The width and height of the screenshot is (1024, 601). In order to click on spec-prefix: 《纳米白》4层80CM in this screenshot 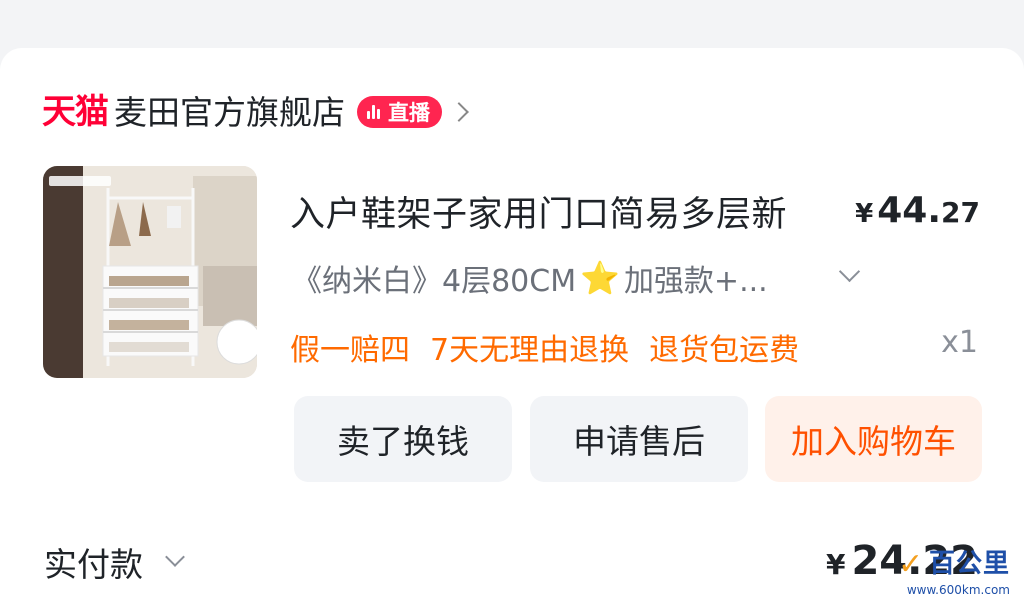, I will do `click(434, 281)`.